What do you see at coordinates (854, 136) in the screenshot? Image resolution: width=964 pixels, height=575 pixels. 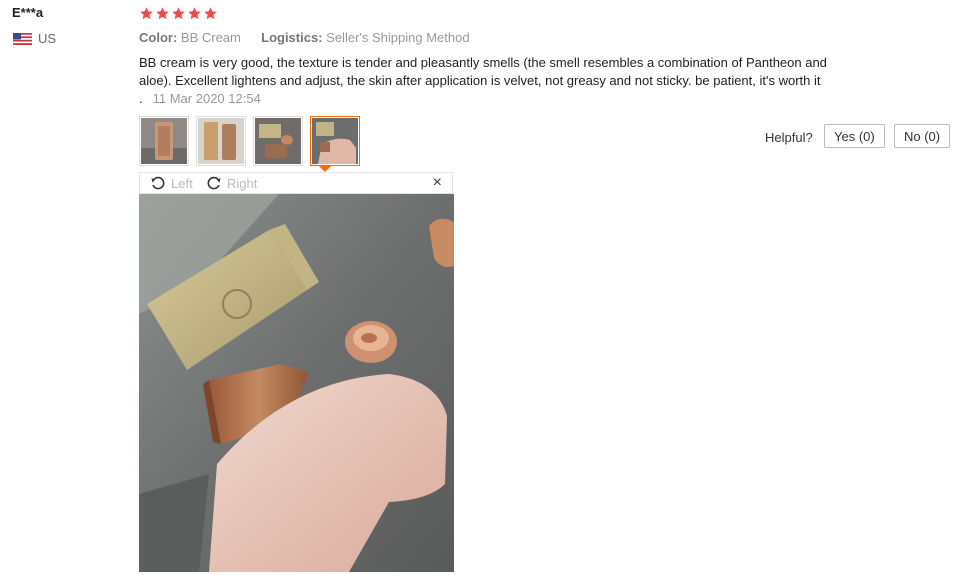 I see `helpful-yes-button: Yes (0)` at bounding box center [854, 136].